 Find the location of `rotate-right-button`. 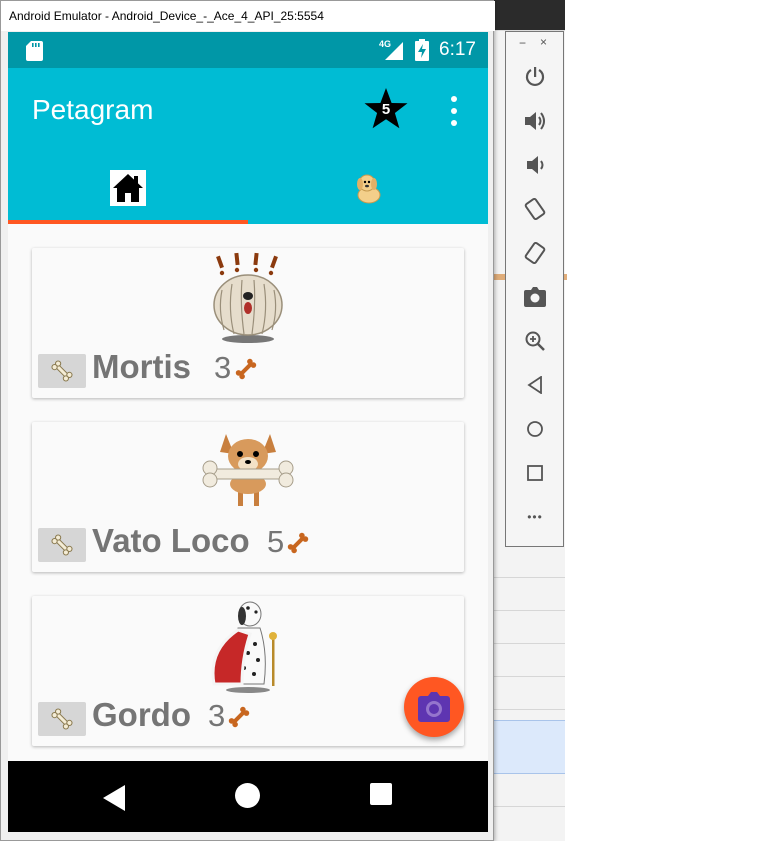

rotate-right-button is located at coordinates (535, 253).